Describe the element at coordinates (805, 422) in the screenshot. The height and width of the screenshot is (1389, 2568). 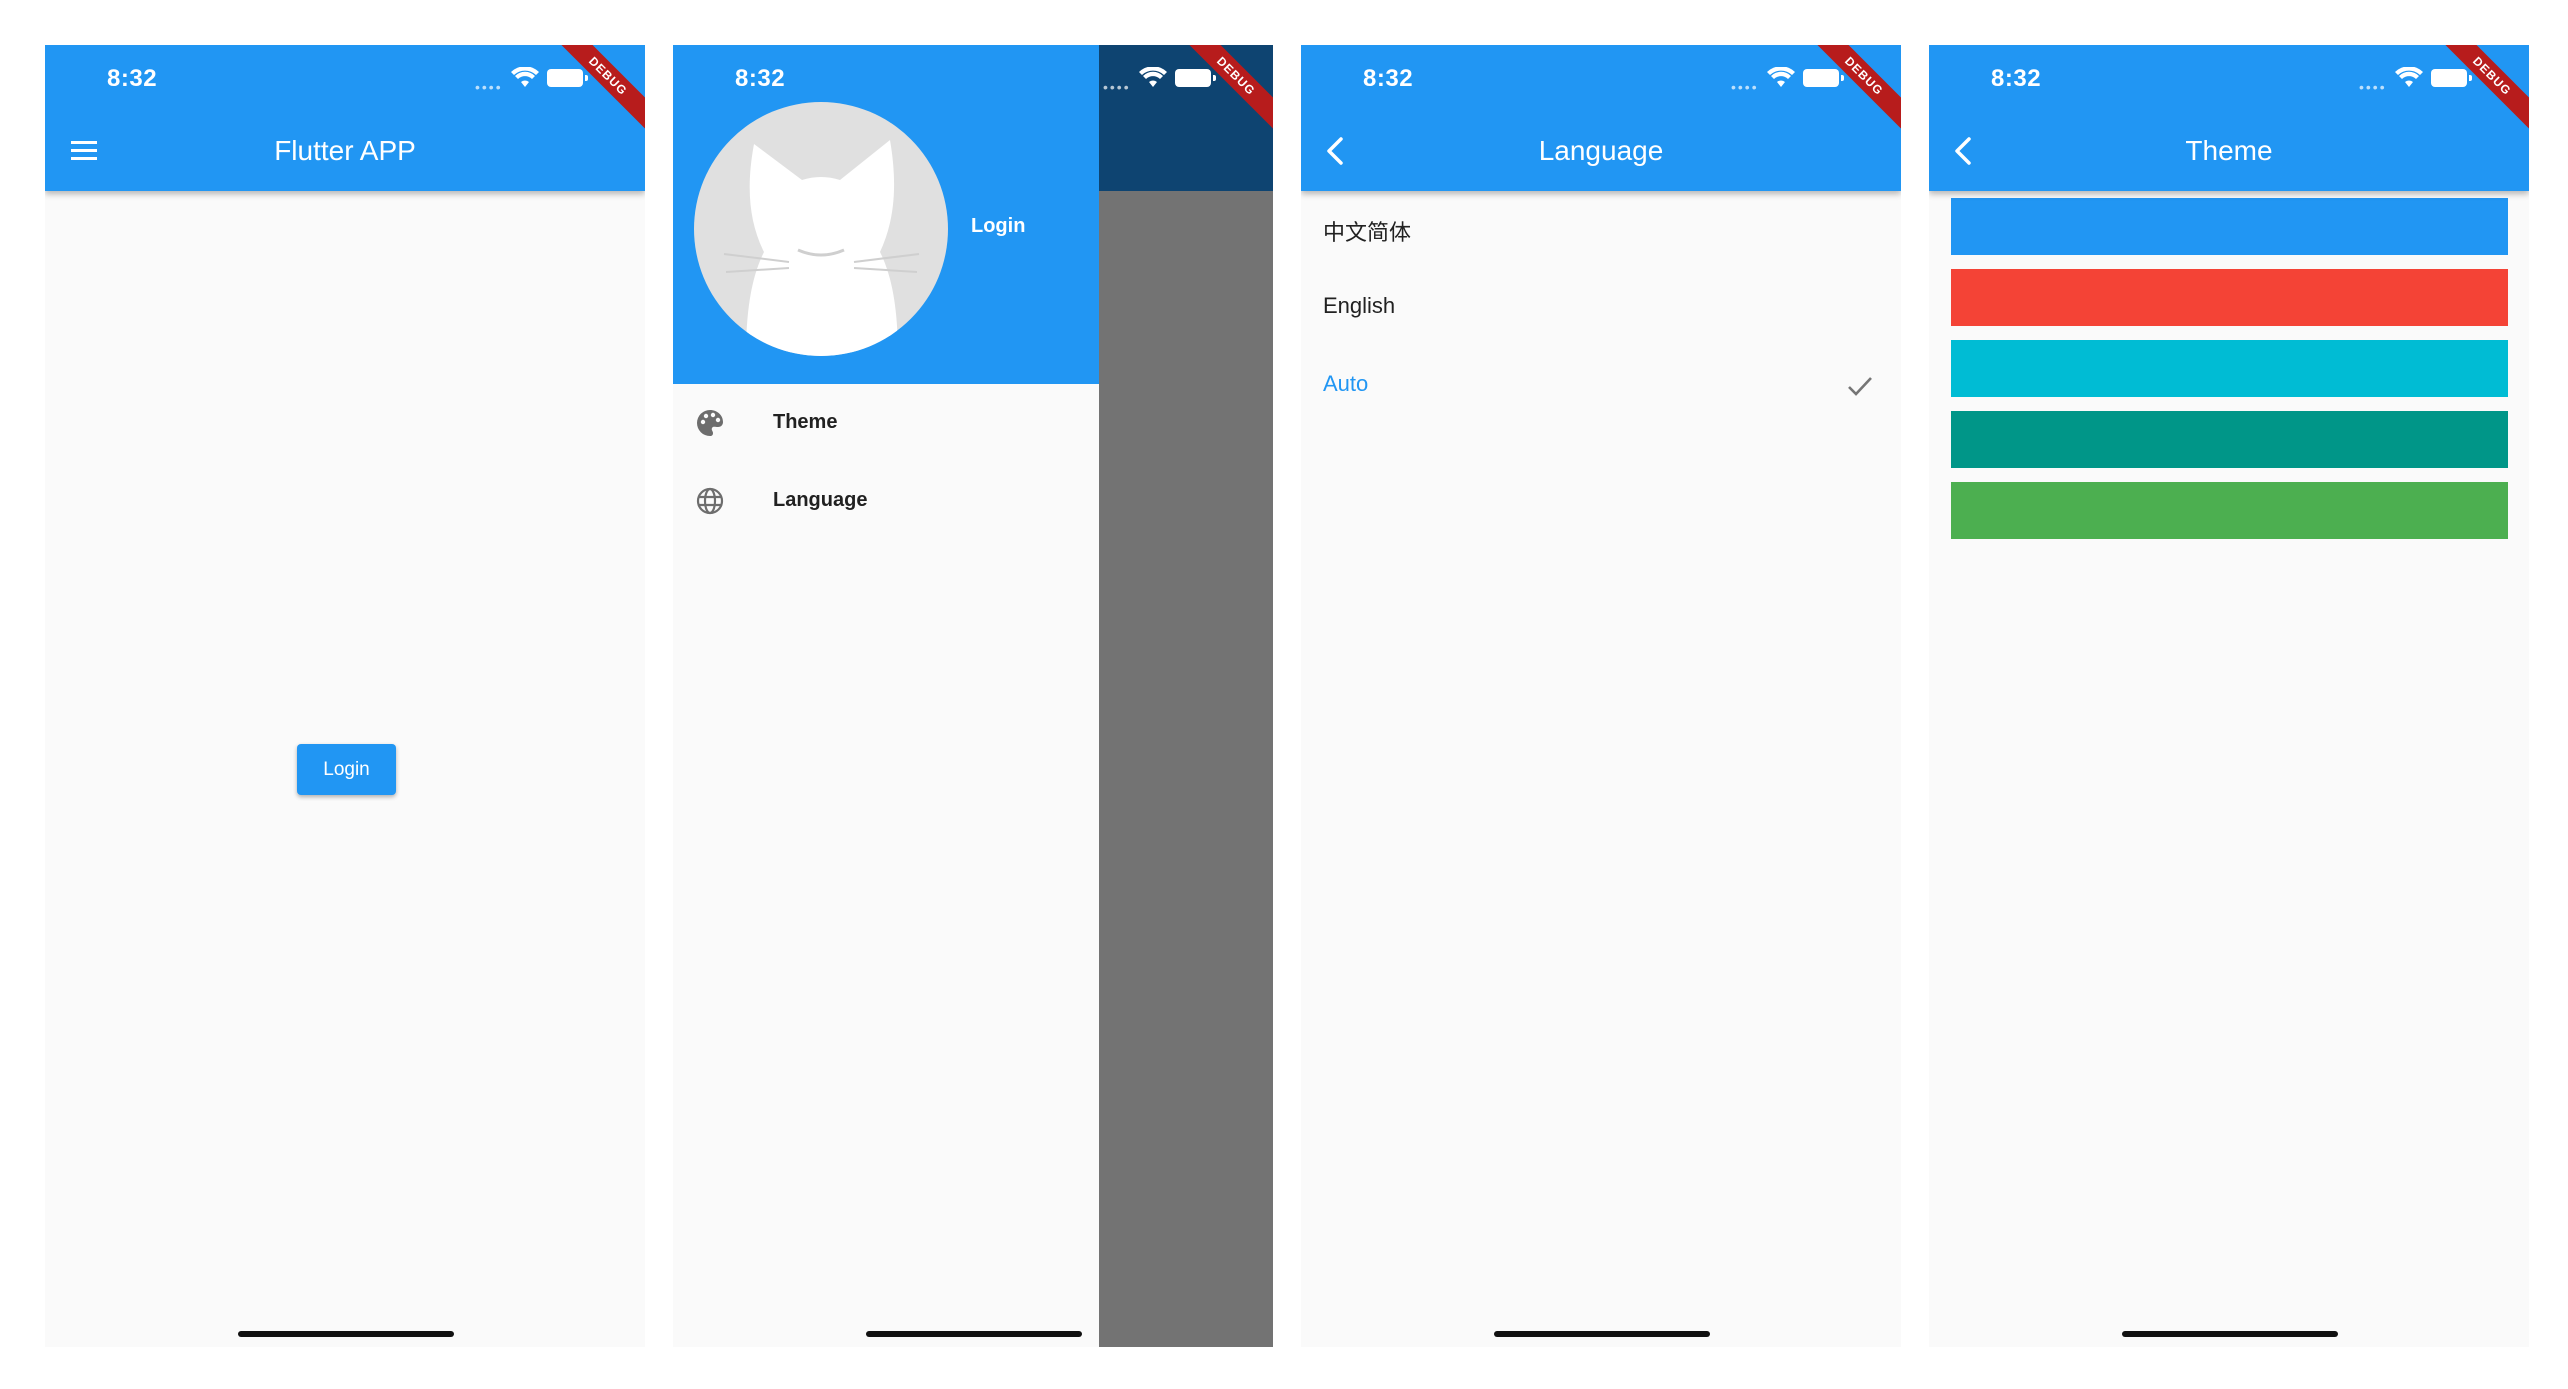
I see `drawer-item-label: Theme` at that location.